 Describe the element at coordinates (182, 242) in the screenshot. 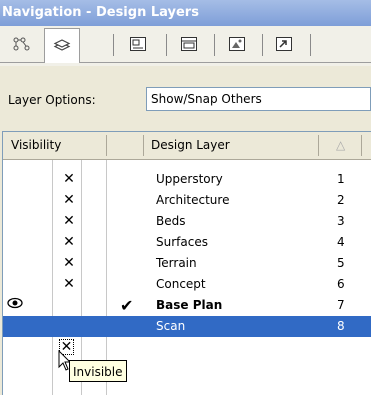

I see `layer-name: Surfaces` at that location.